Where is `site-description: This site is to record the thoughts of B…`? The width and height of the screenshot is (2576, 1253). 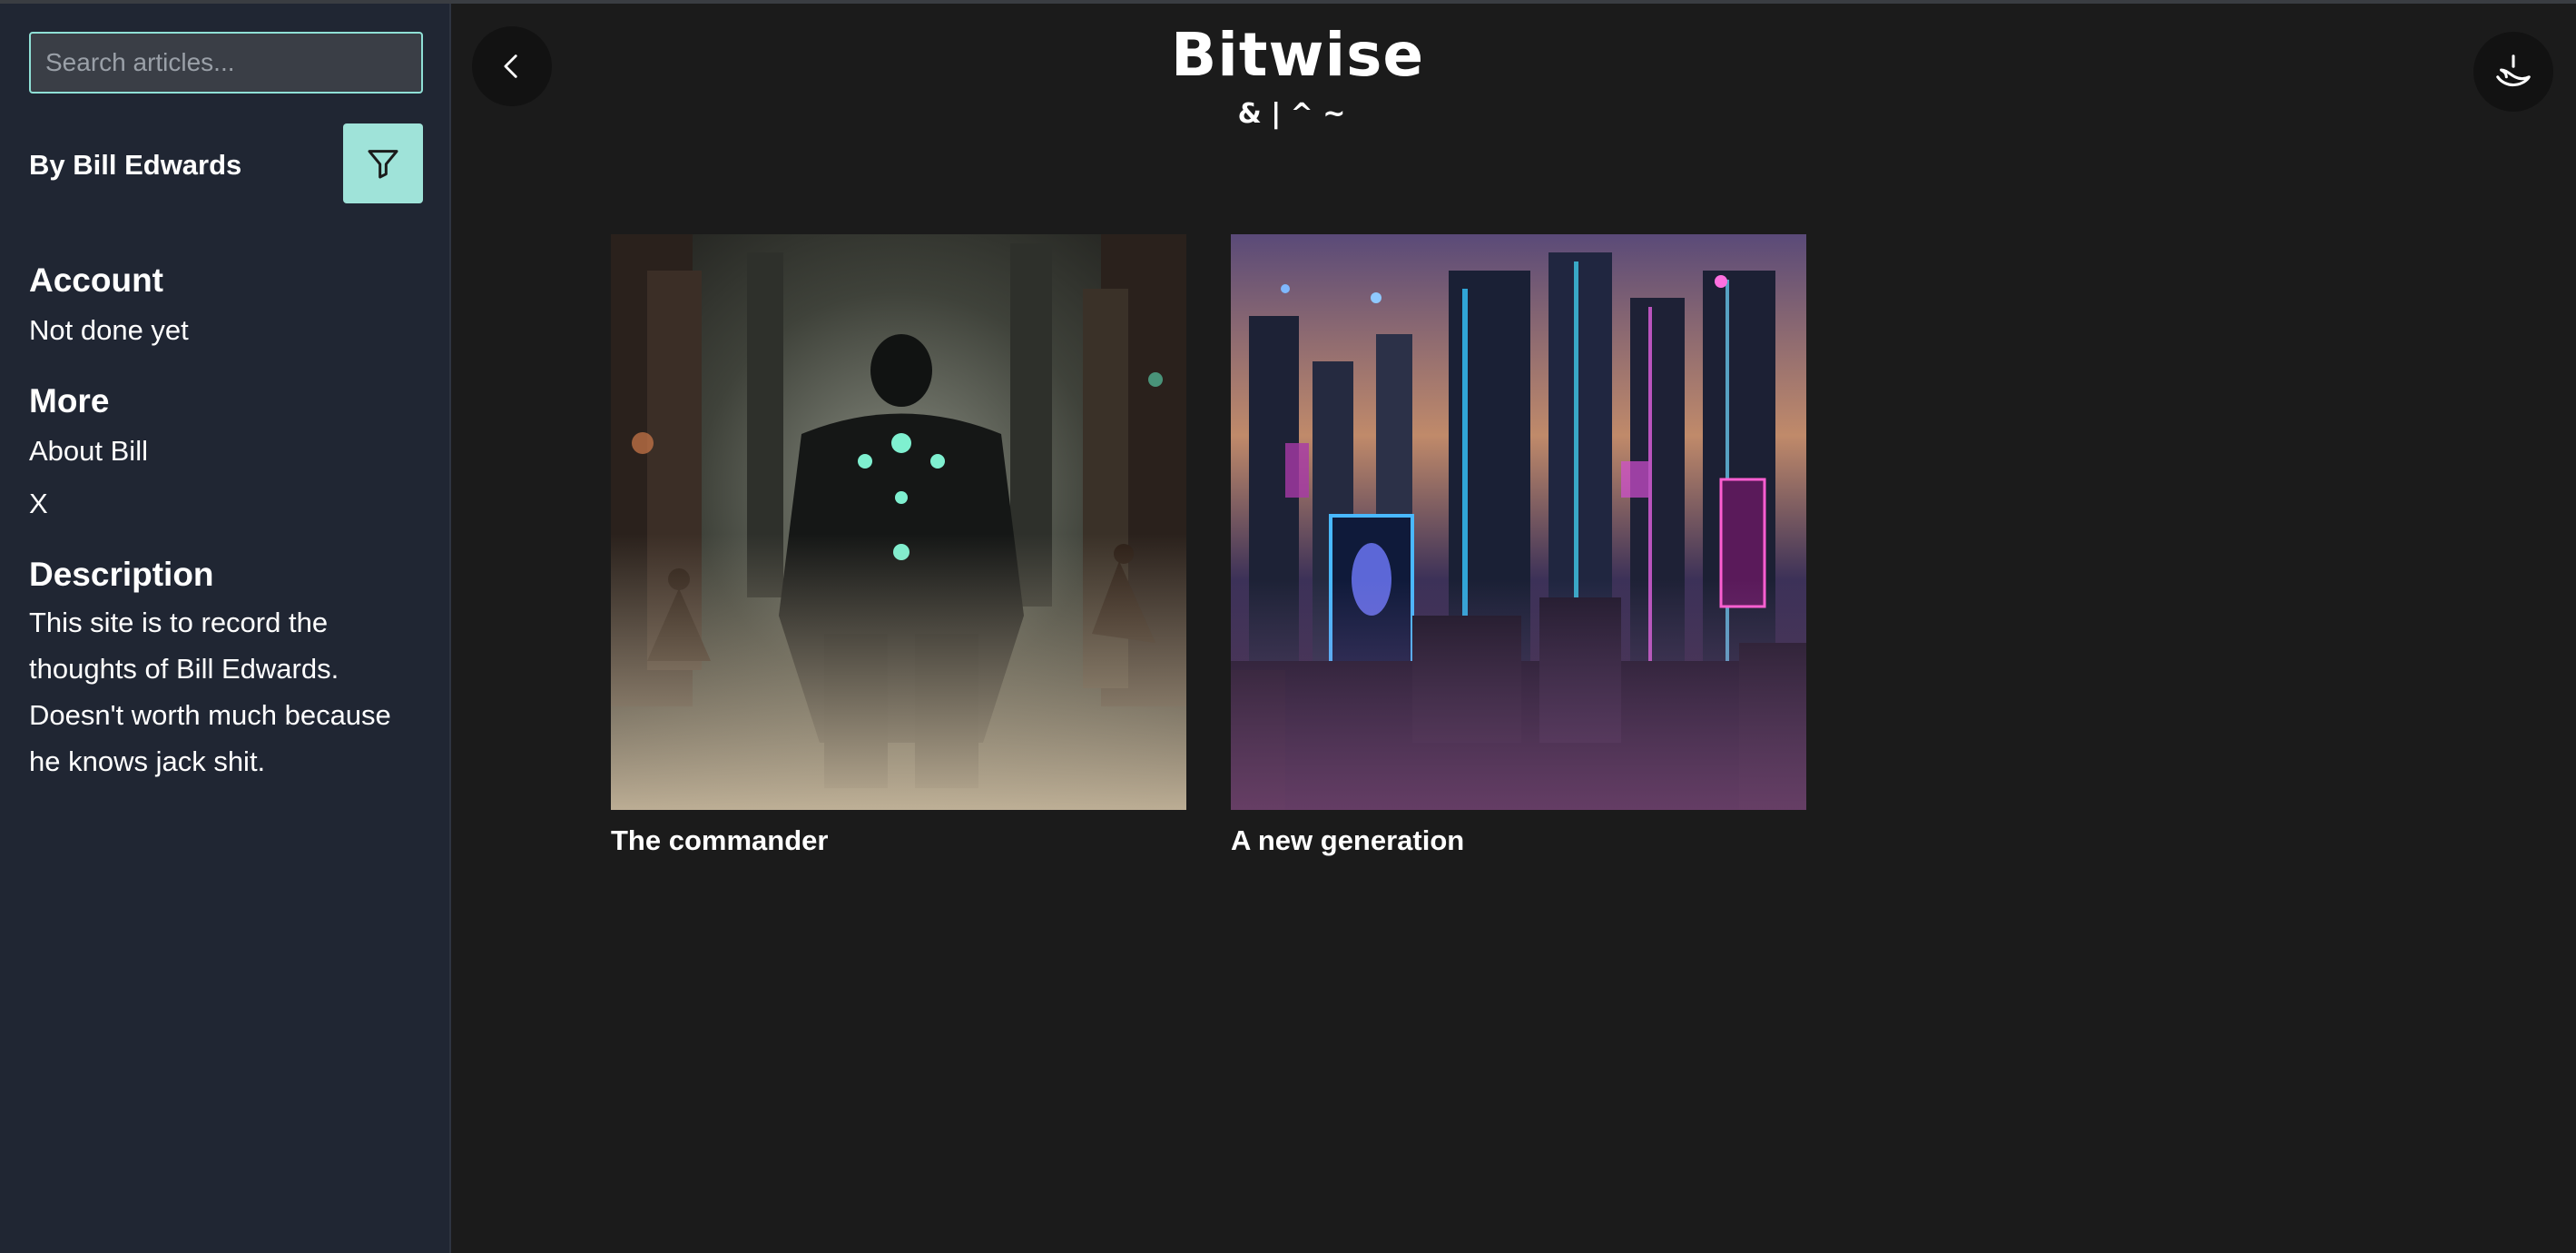 site-description: This site is to record the thoughts of B… is located at coordinates (210, 692).